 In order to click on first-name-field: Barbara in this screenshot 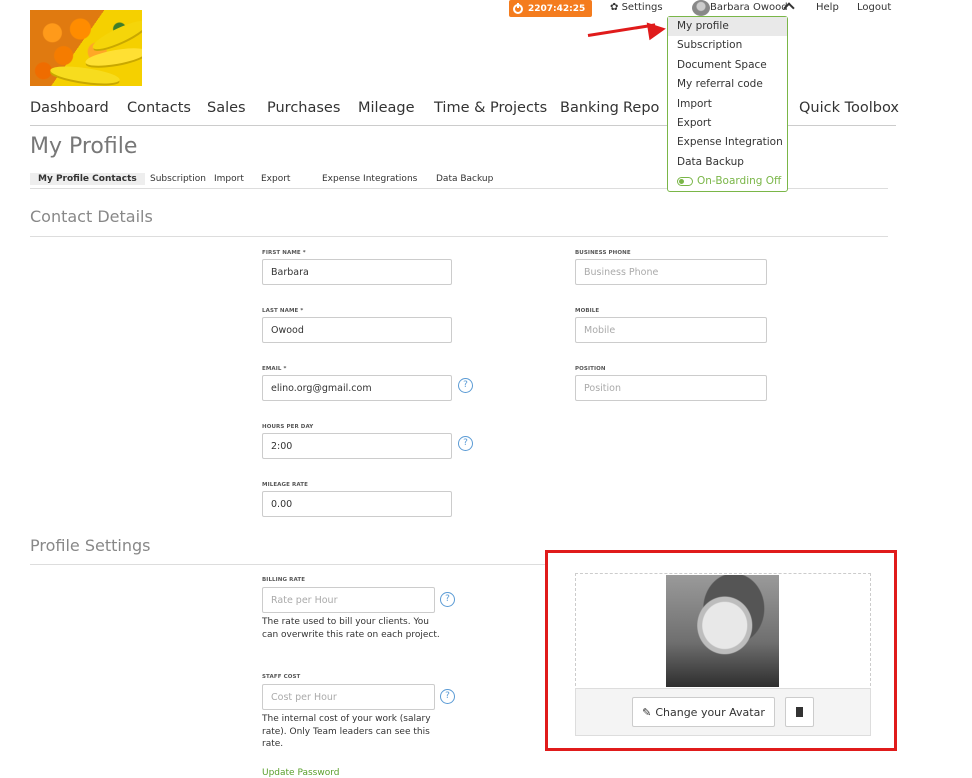, I will do `click(357, 272)`.